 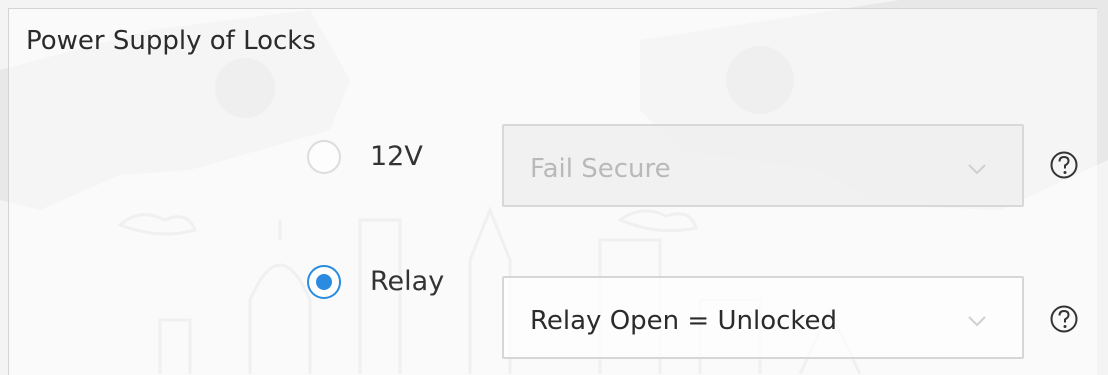 What do you see at coordinates (600, 169) in the screenshot?
I see `lock-type-dropdown-12v-value: Fail Secure` at bounding box center [600, 169].